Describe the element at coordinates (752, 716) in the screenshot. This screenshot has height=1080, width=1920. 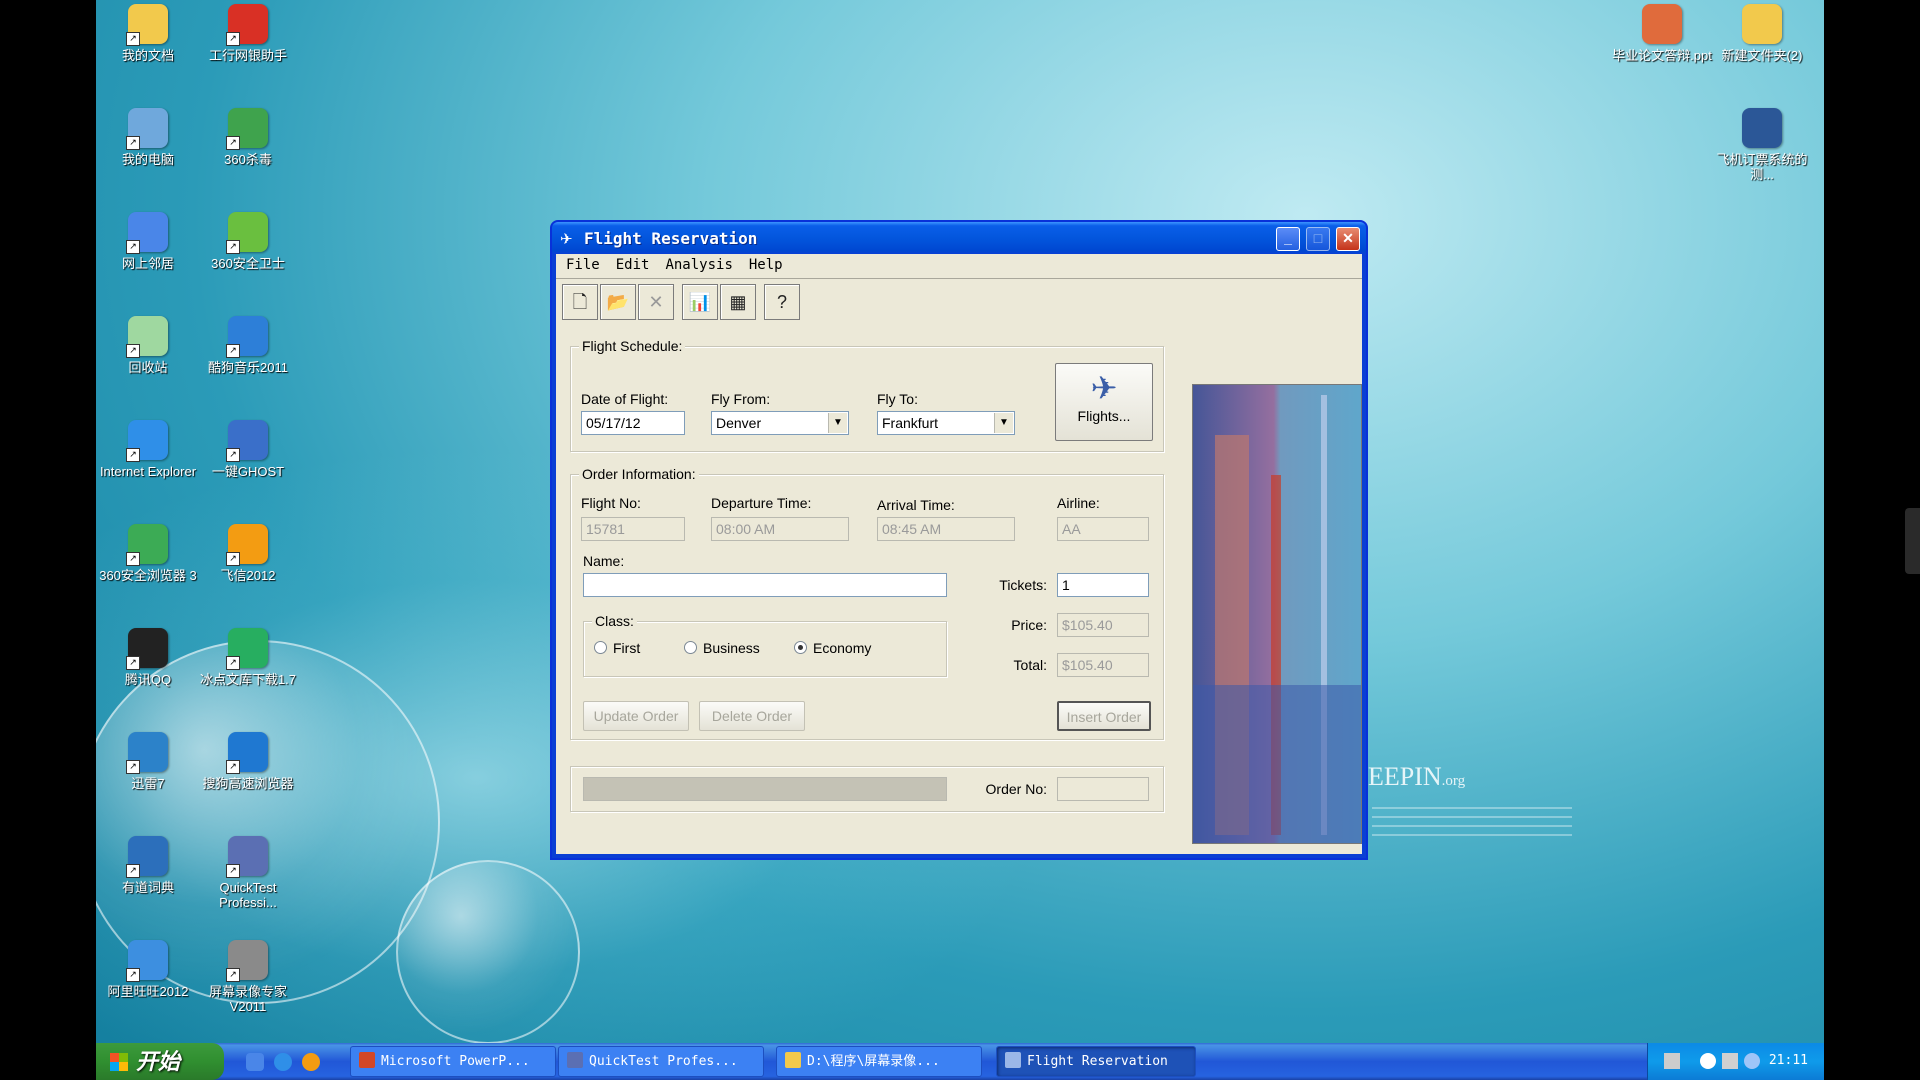
I see `delete-order-button: Delete Order` at that location.